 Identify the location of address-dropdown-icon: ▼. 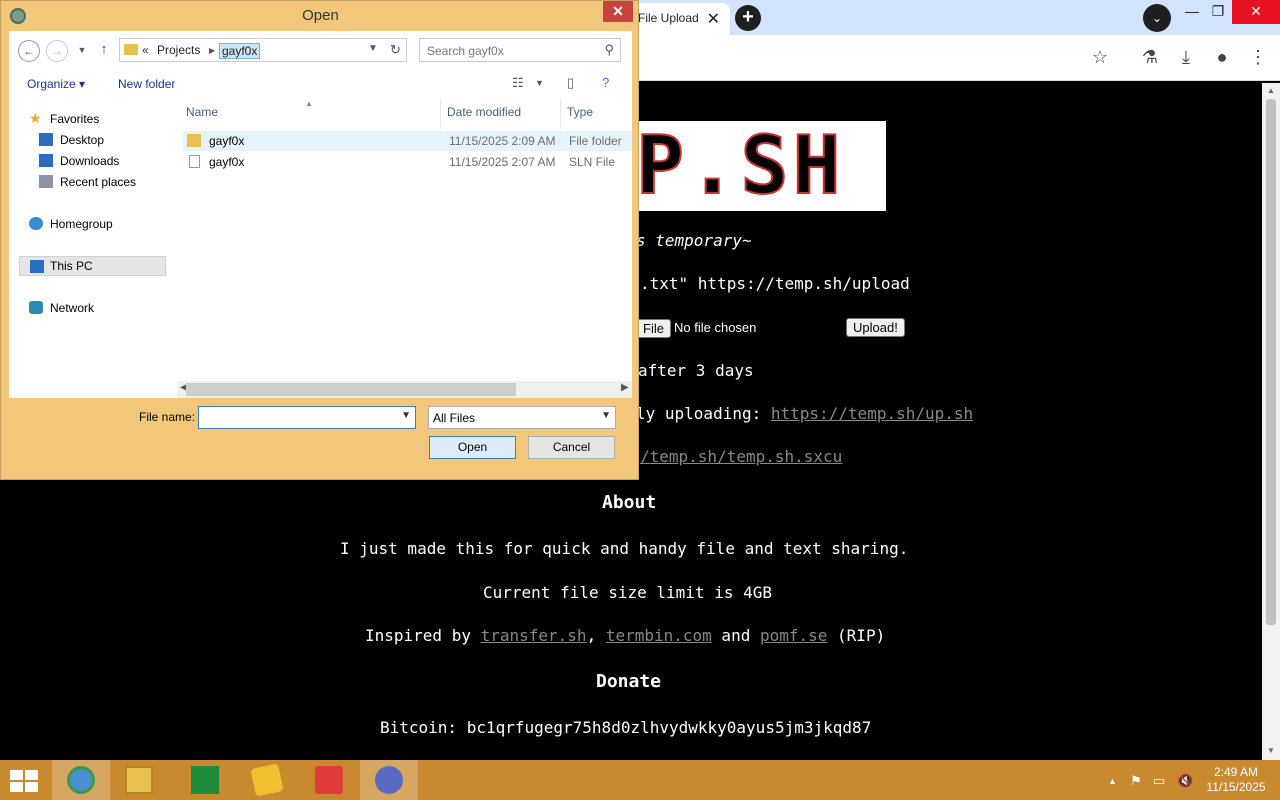
(373, 48).